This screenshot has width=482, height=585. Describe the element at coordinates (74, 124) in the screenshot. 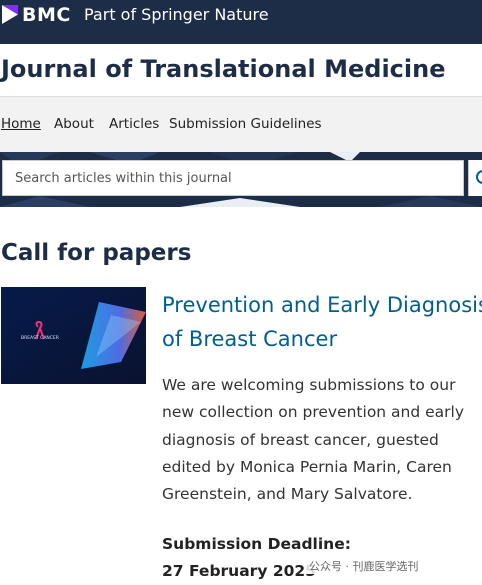

I see `nav-about: About` at that location.